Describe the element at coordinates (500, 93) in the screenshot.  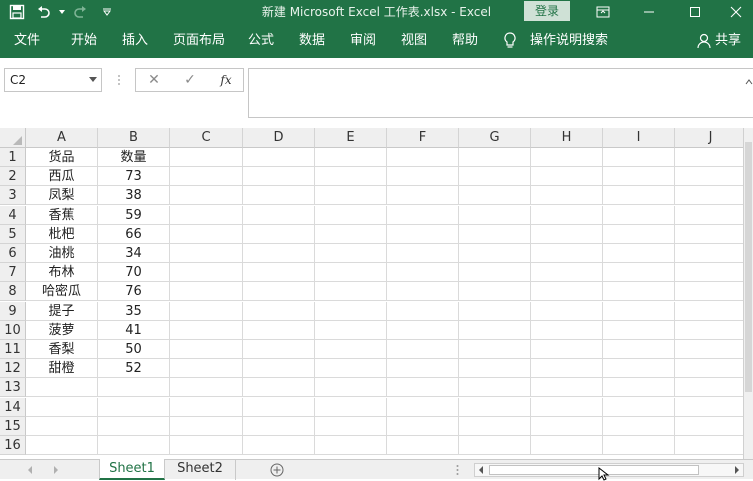
I see `formula-input` at that location.